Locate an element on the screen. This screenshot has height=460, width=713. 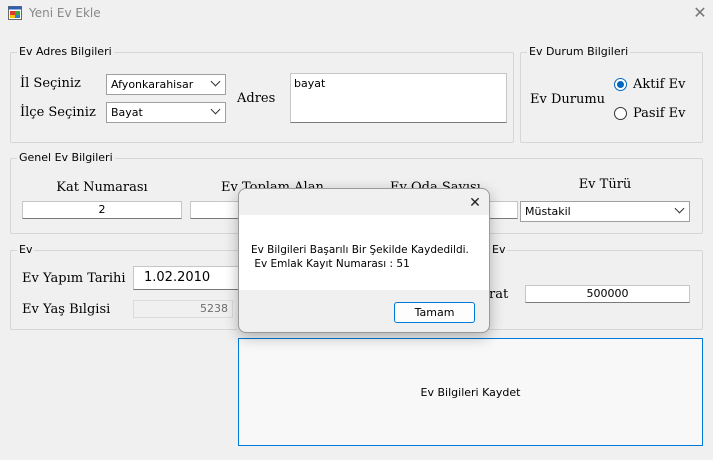
ev-durumu-label: Ev Durumu is located at coordinates (568, 99).